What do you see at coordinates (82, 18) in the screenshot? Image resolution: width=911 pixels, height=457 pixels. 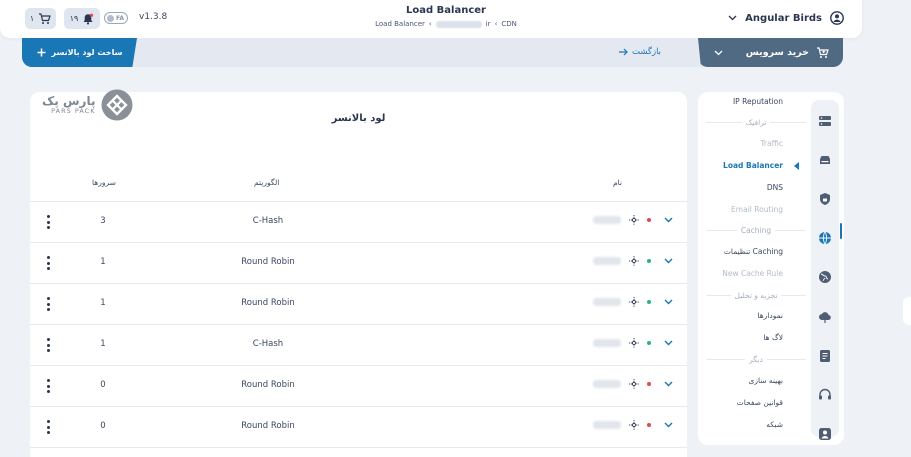 I see `notifications-button: ۱۹` at bounding box center [82, 18].